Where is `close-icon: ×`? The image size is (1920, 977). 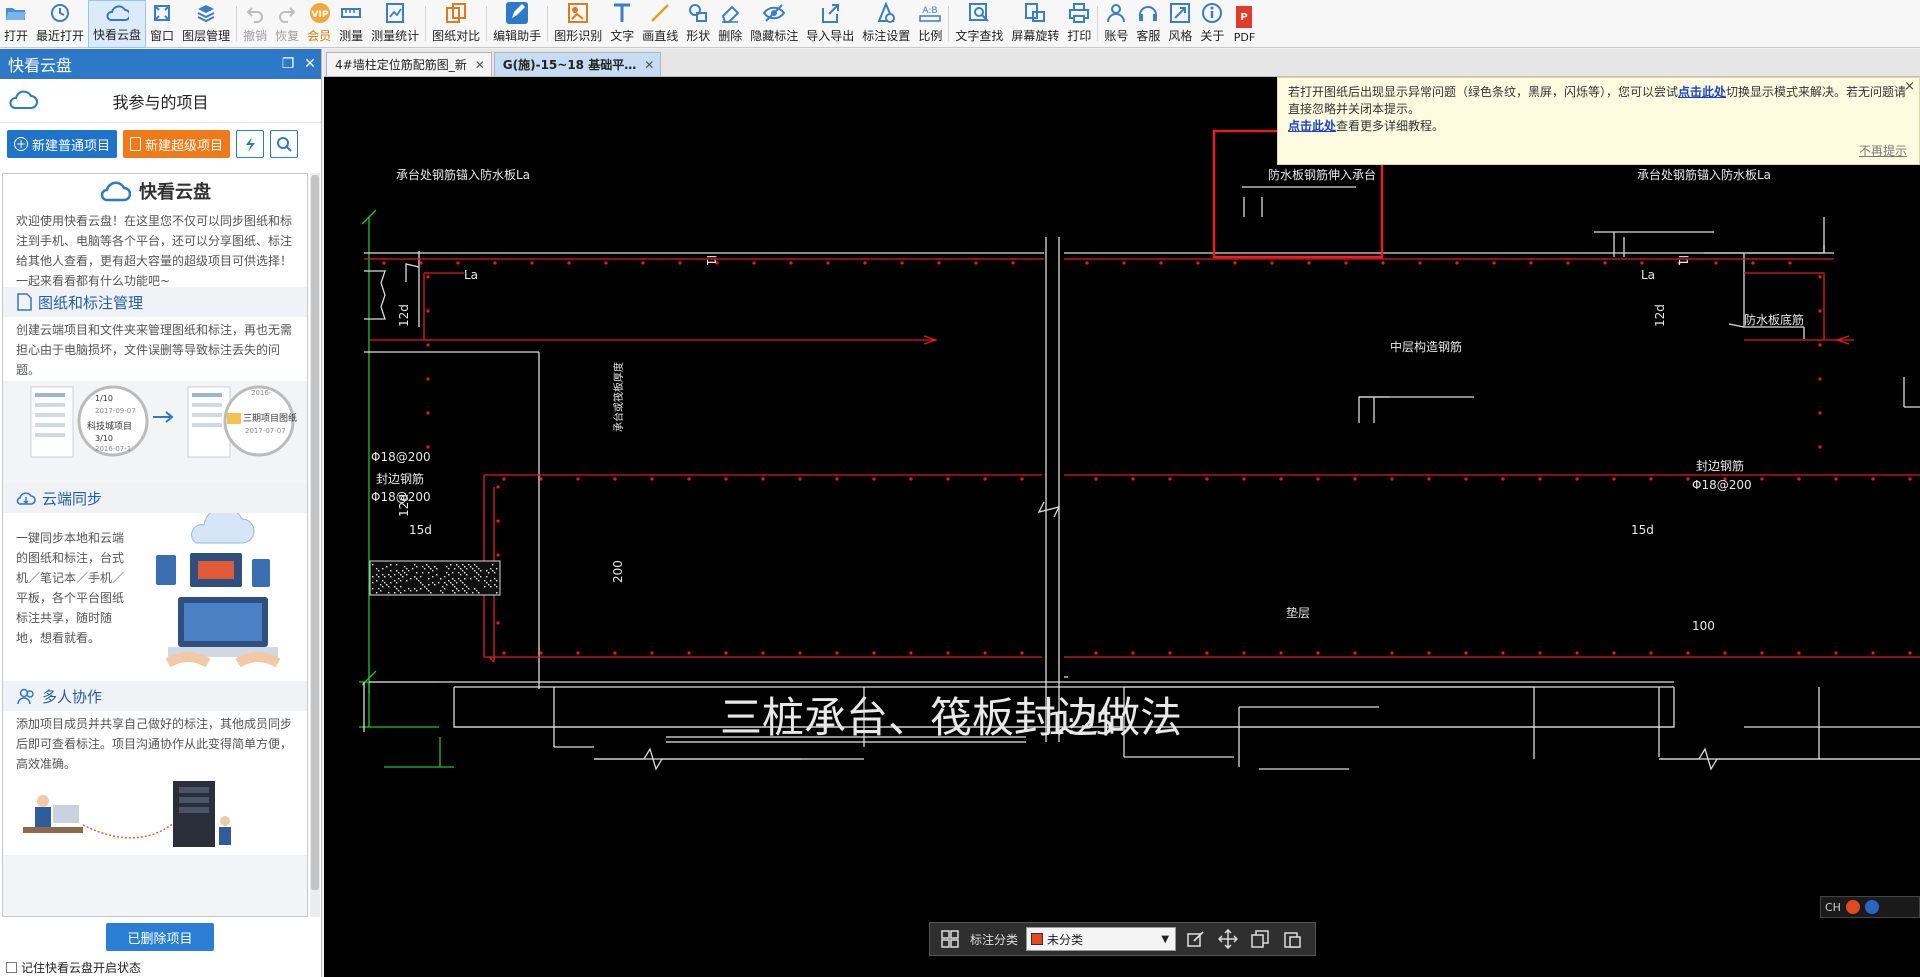 close-icon: × is located at coordinates (1909, 86).